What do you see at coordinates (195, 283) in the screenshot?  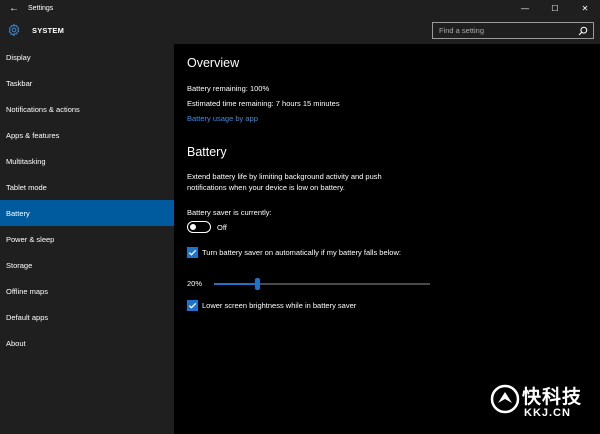 I see `threshold-value: 20%` at bounding box center [195, 283].